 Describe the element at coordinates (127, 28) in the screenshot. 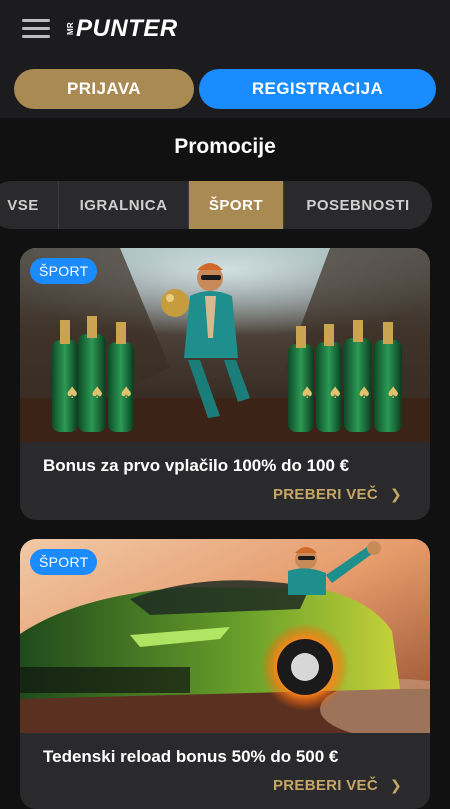

I see `logo-word: PUNTER` at that location.